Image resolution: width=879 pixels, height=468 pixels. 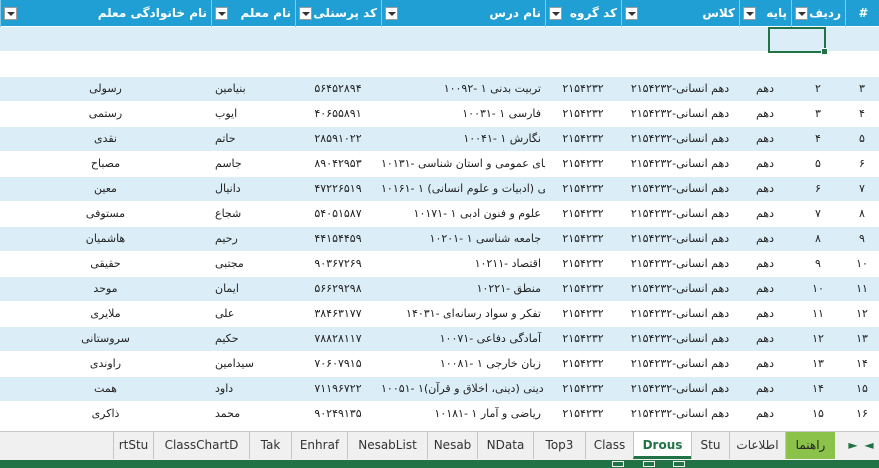 What do you see at coordinates (463, 239) in the screenshot?
I see `course-name-cell: جامعه شناسی ۱ -۱۰۲۰۱` at bounding box center [463, 239].